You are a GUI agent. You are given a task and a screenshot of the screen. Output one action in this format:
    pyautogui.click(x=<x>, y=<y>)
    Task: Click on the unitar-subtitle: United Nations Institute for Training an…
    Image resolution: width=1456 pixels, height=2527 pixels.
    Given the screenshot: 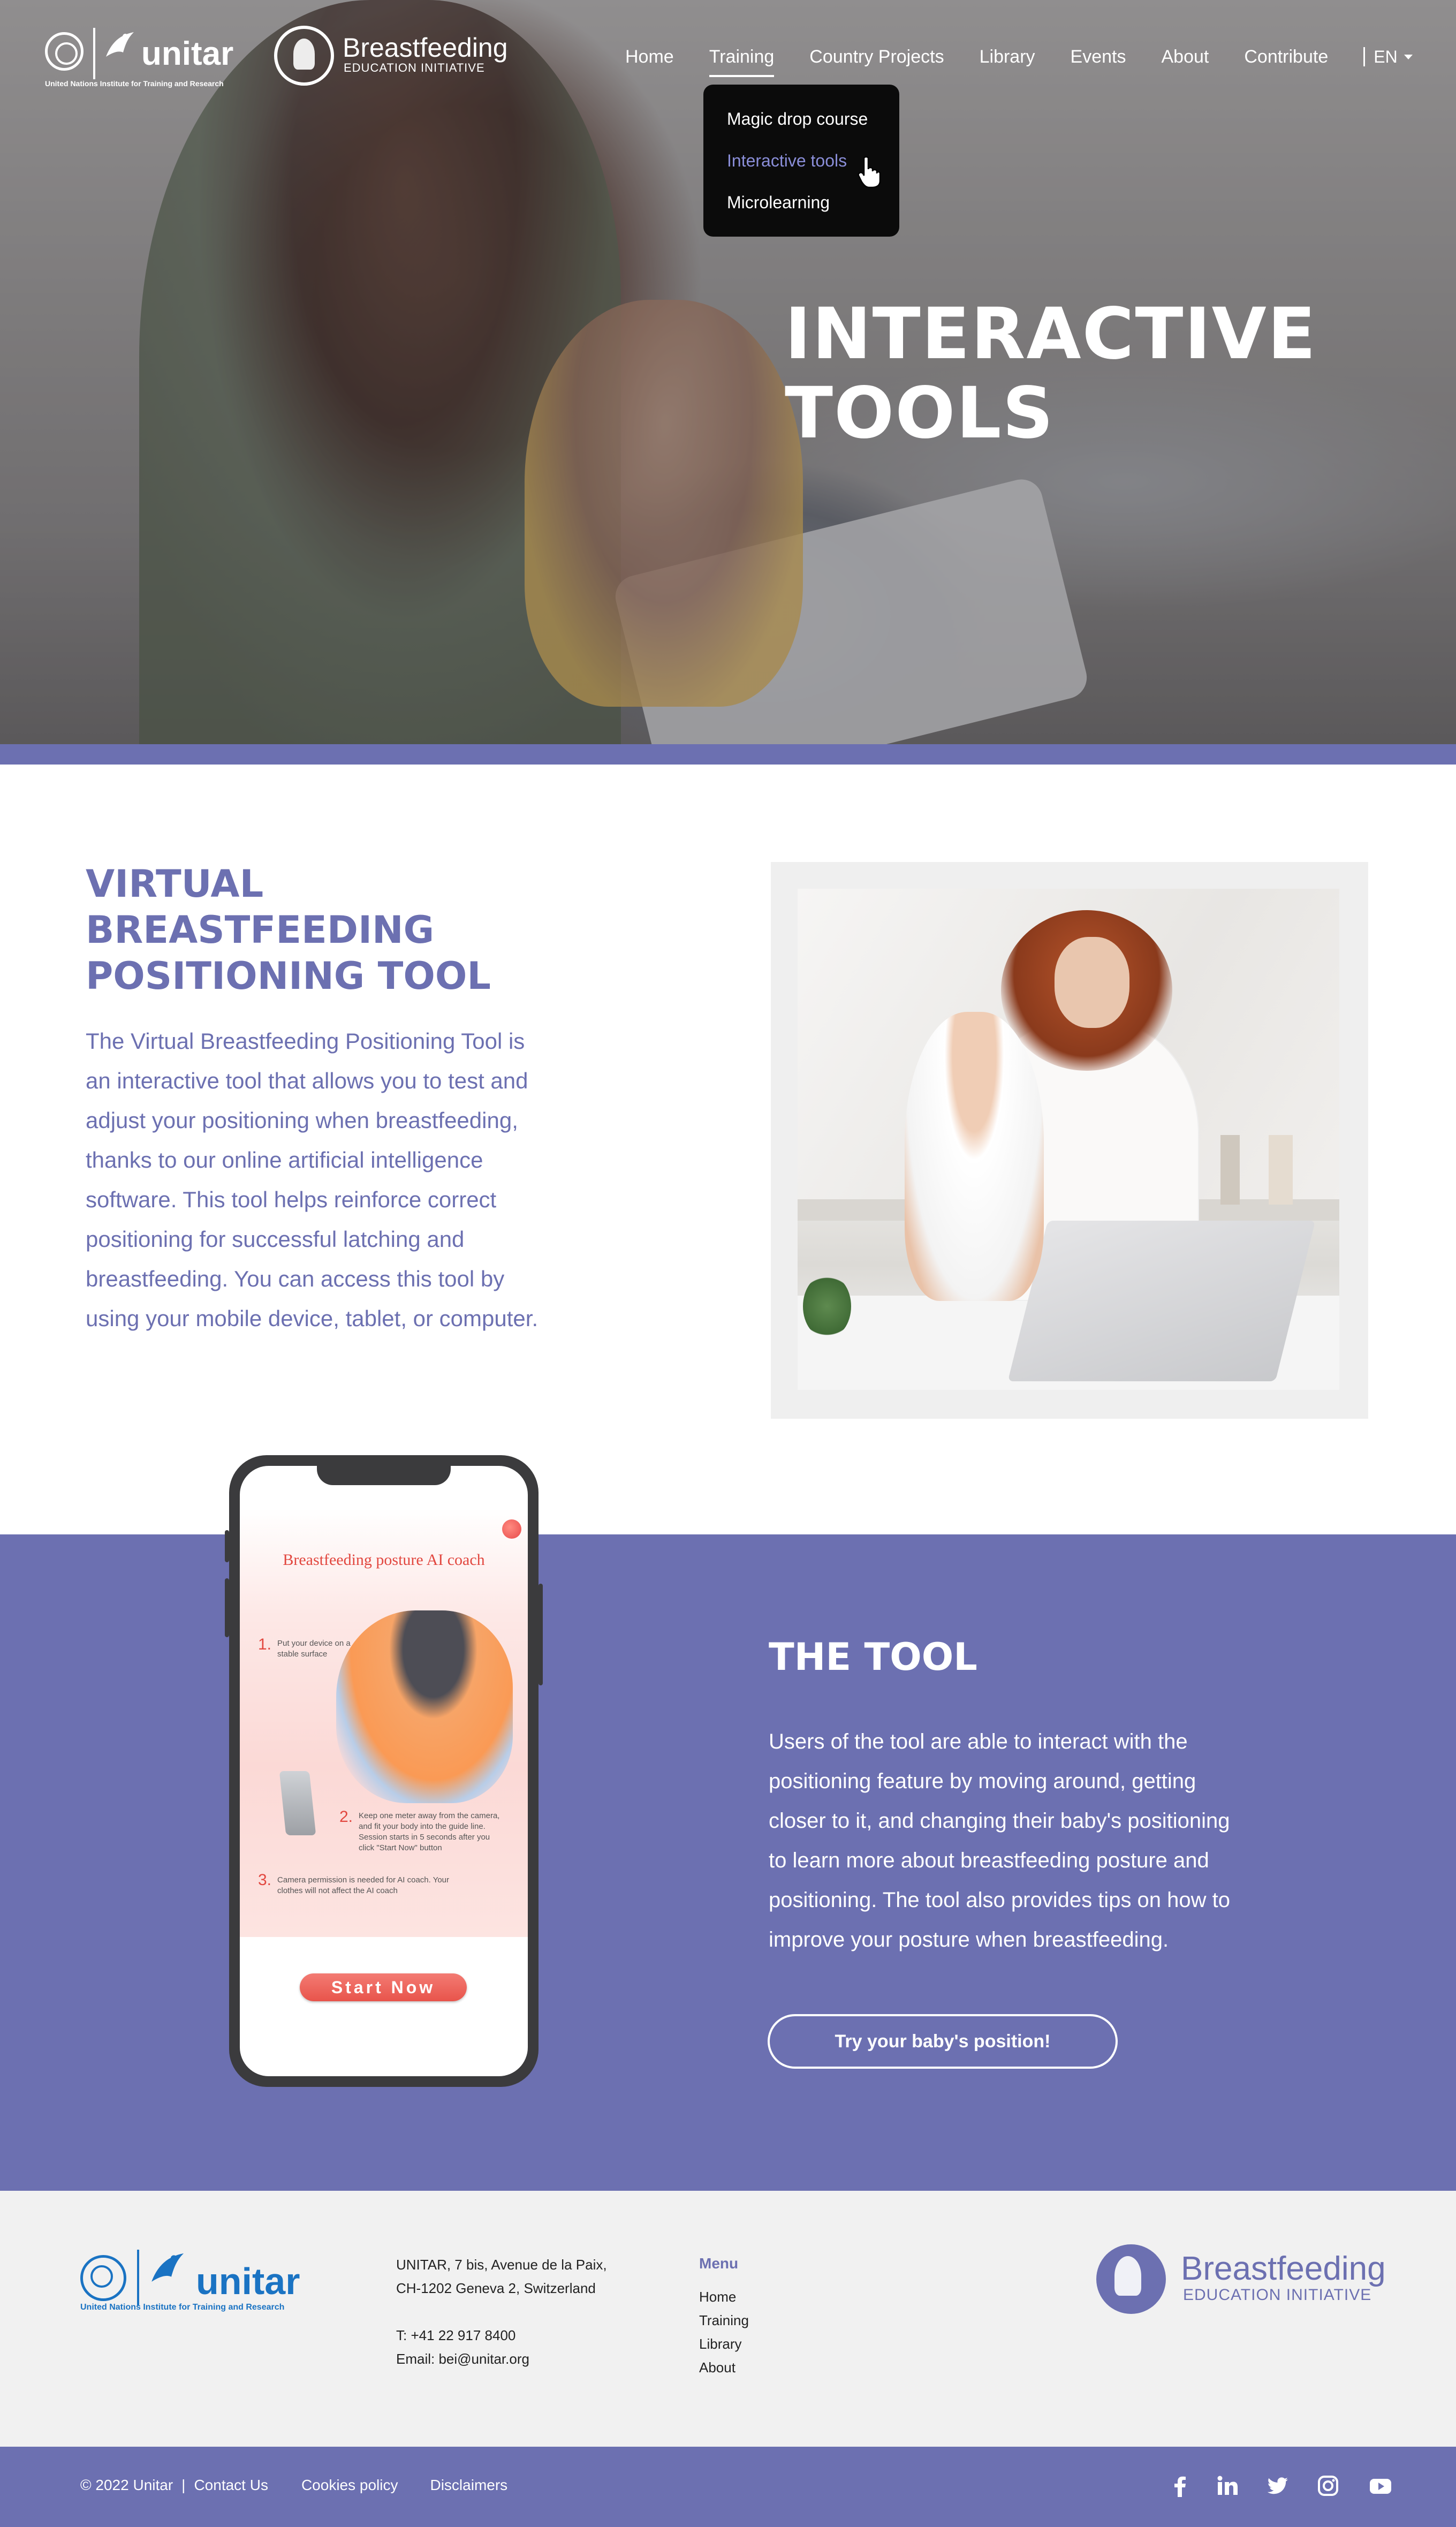 What is the action you would take?
    pyautogui.click(x=182, y=2307)
    